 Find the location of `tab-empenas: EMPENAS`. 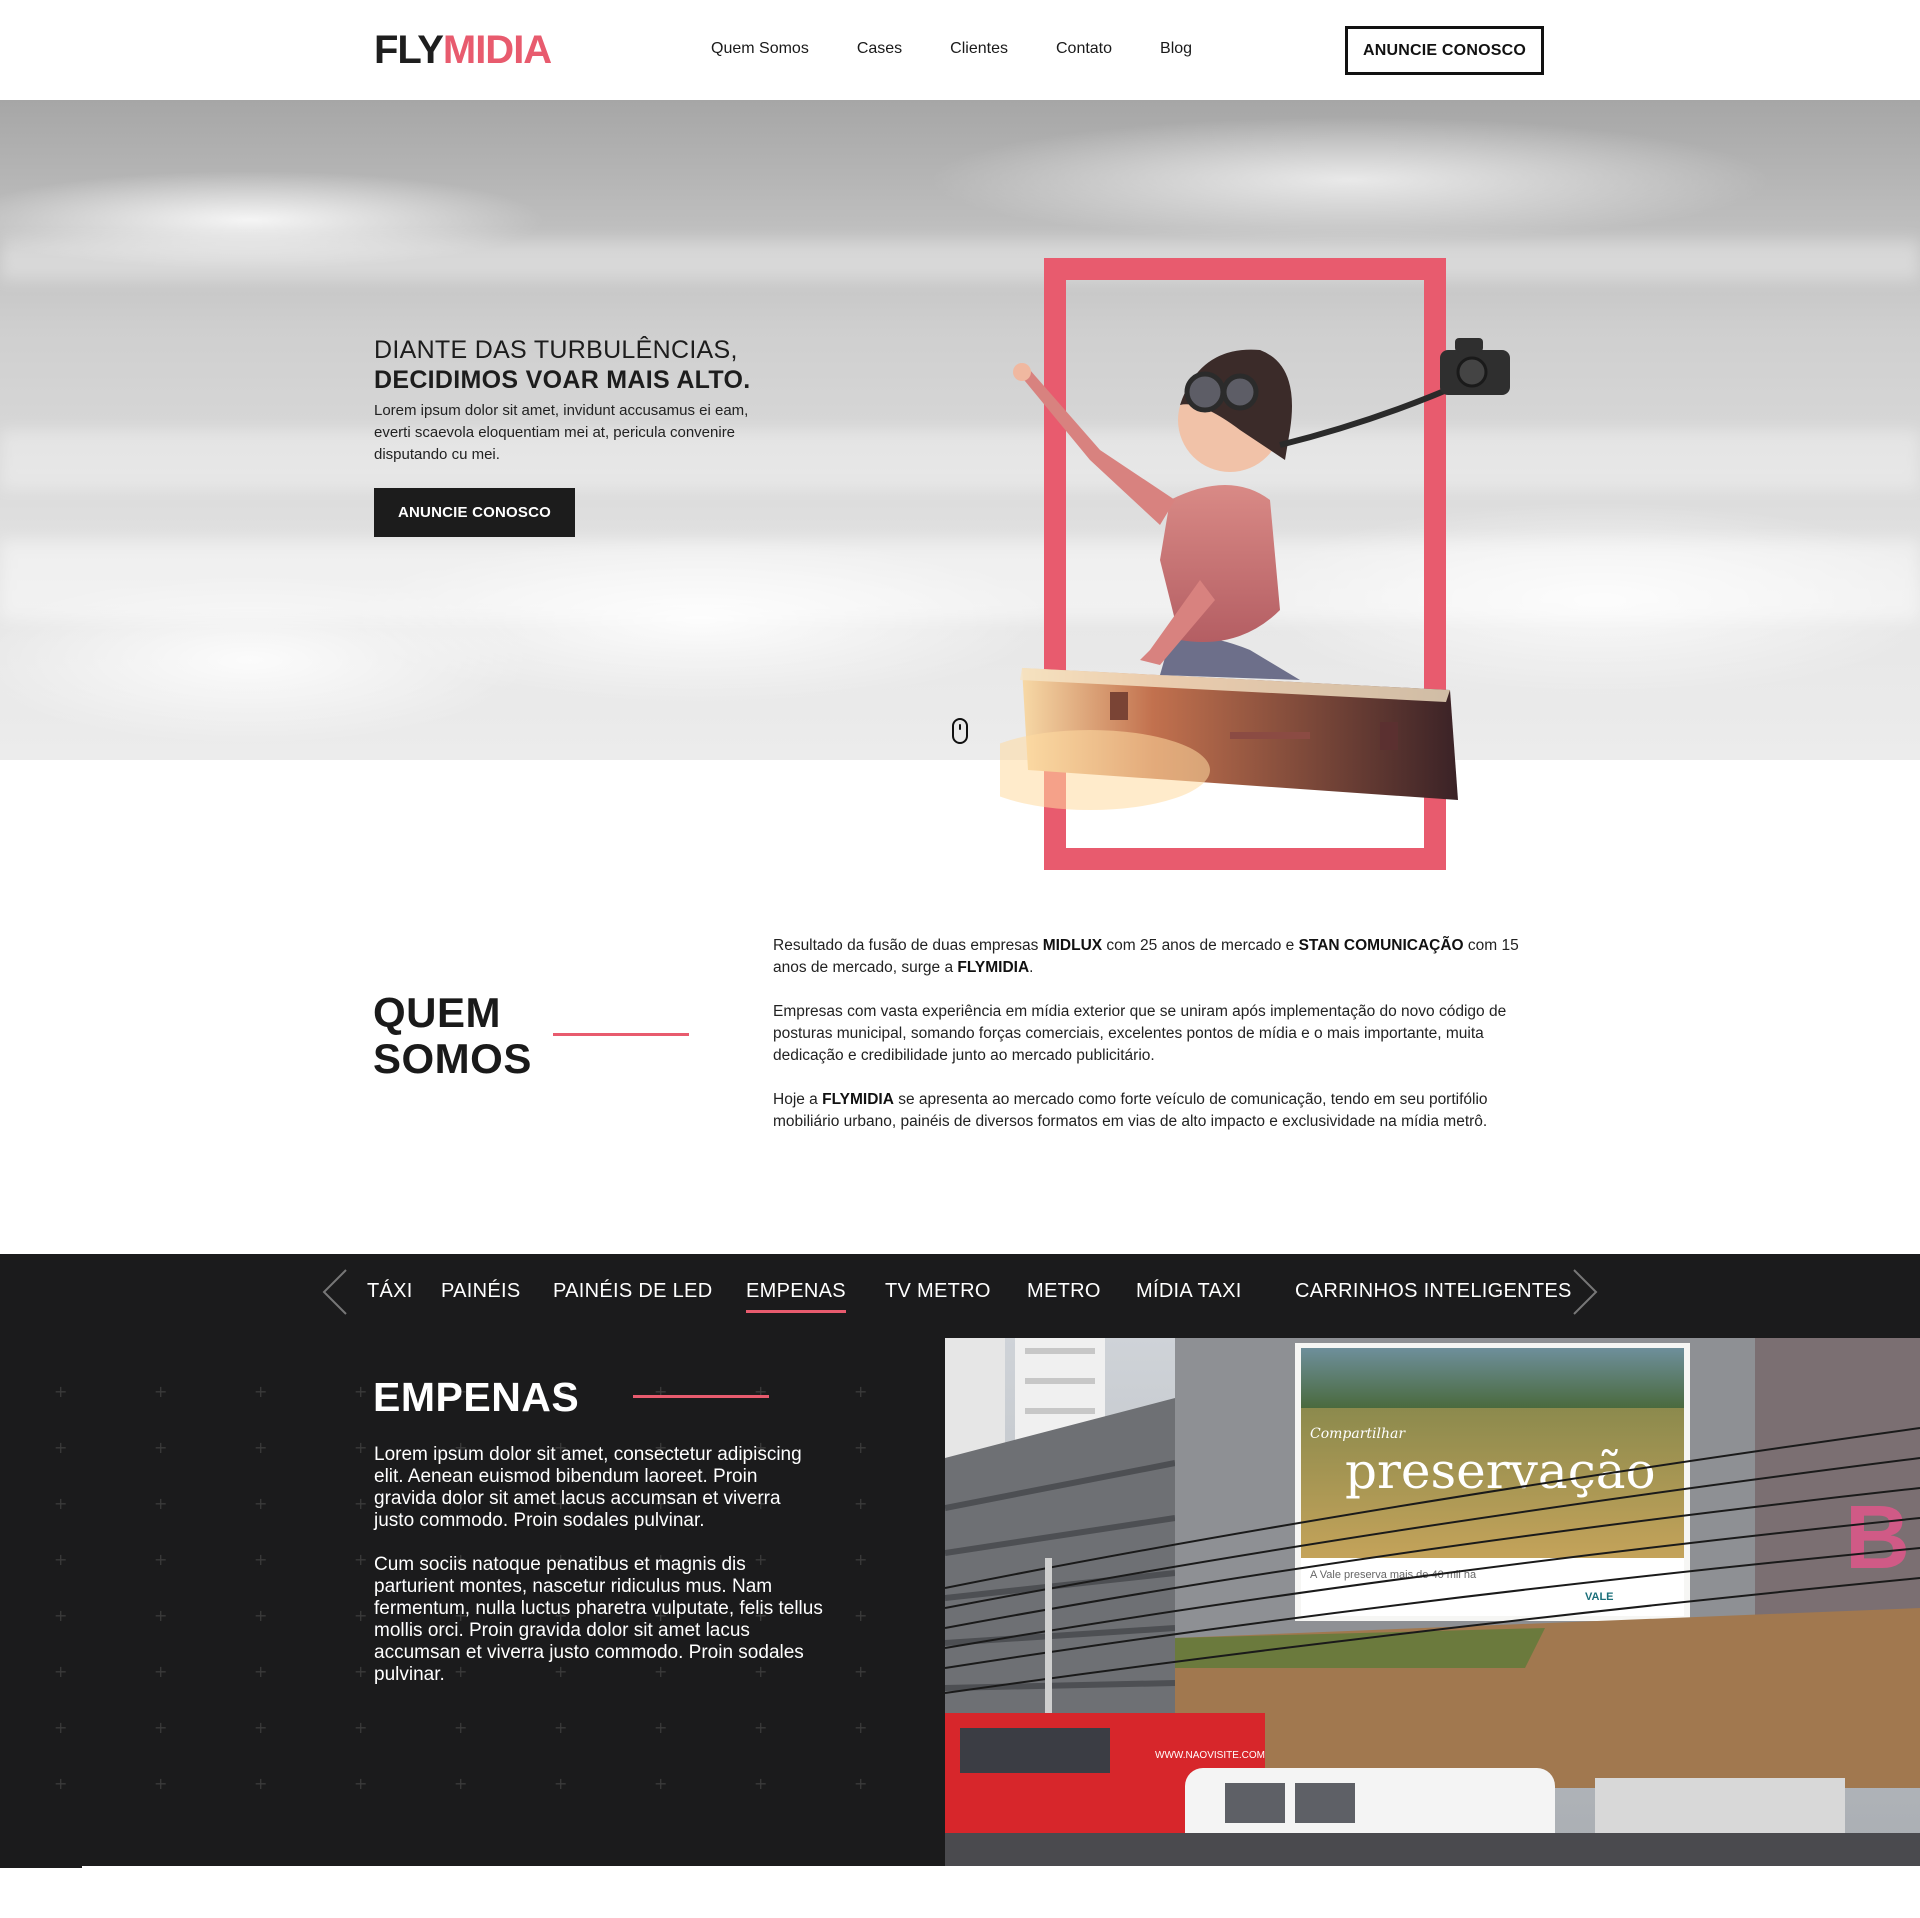

tab-empenas: EMPENAS is located at coordinates (796, 1296).